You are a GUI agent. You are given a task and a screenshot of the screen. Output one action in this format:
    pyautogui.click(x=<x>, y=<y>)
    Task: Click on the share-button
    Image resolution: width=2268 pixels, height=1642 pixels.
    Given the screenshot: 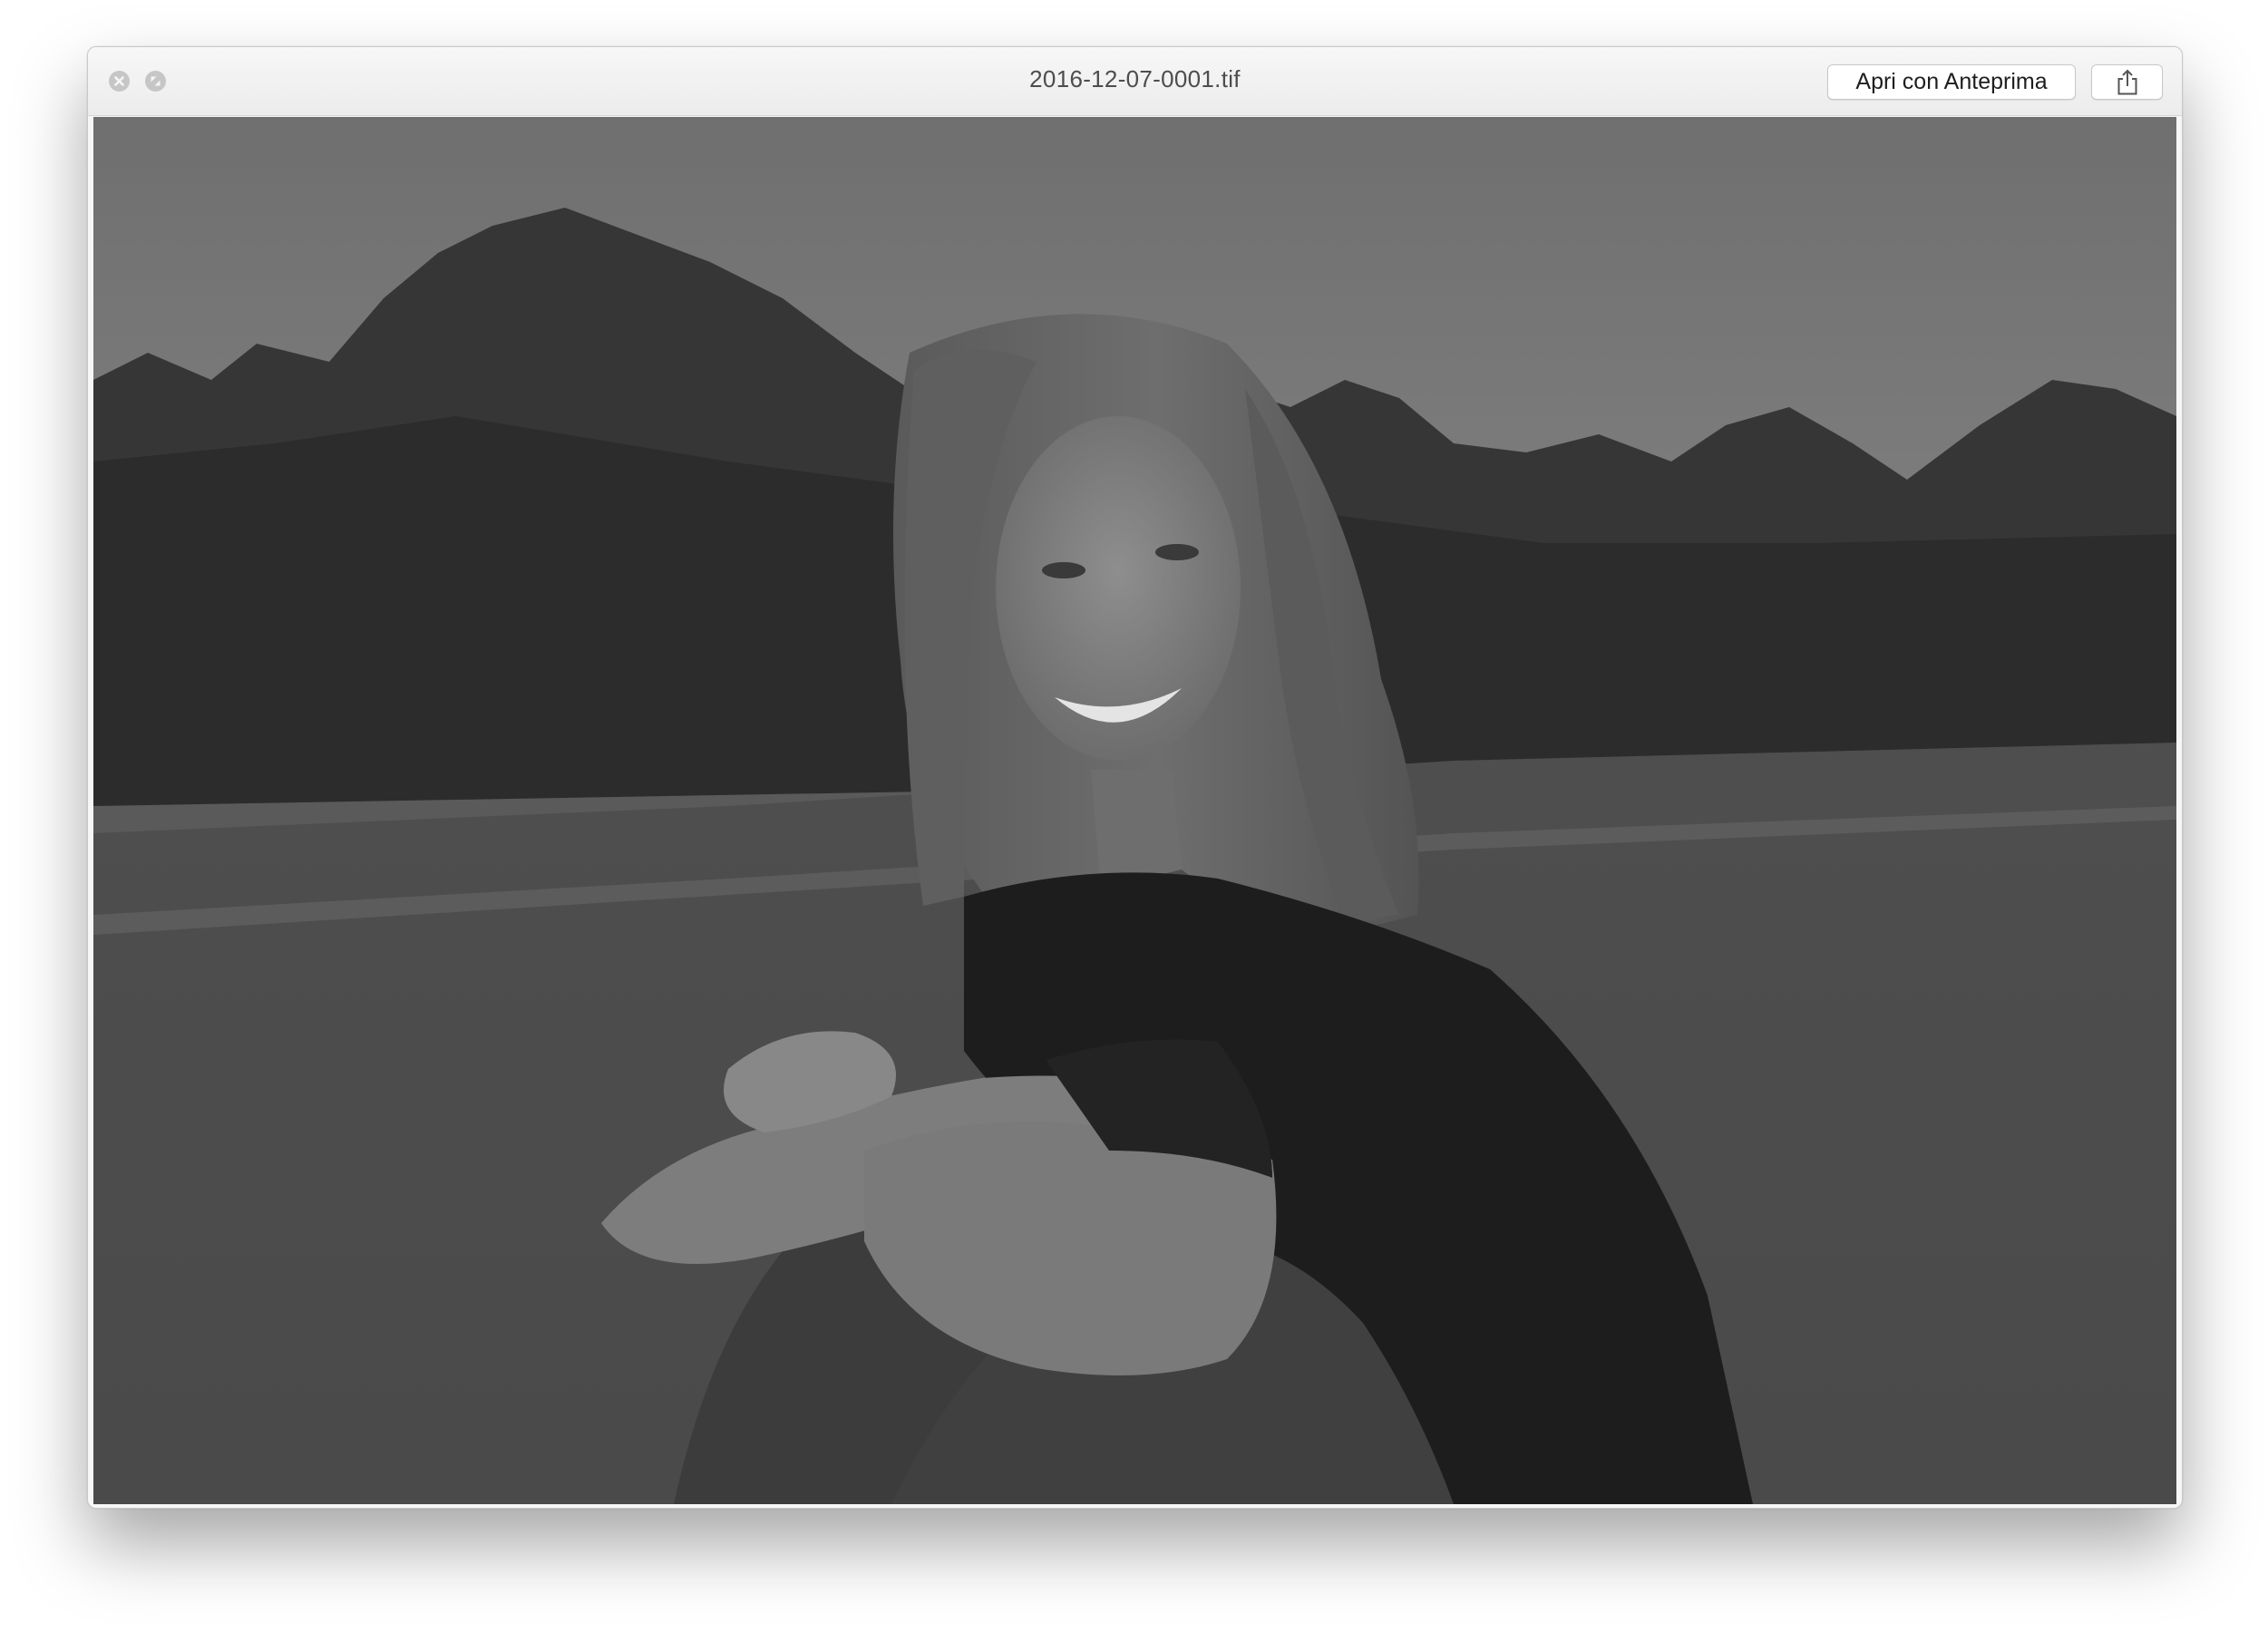 What is the action you would take?
    pyautogui.click(x=2127, y=82)
    